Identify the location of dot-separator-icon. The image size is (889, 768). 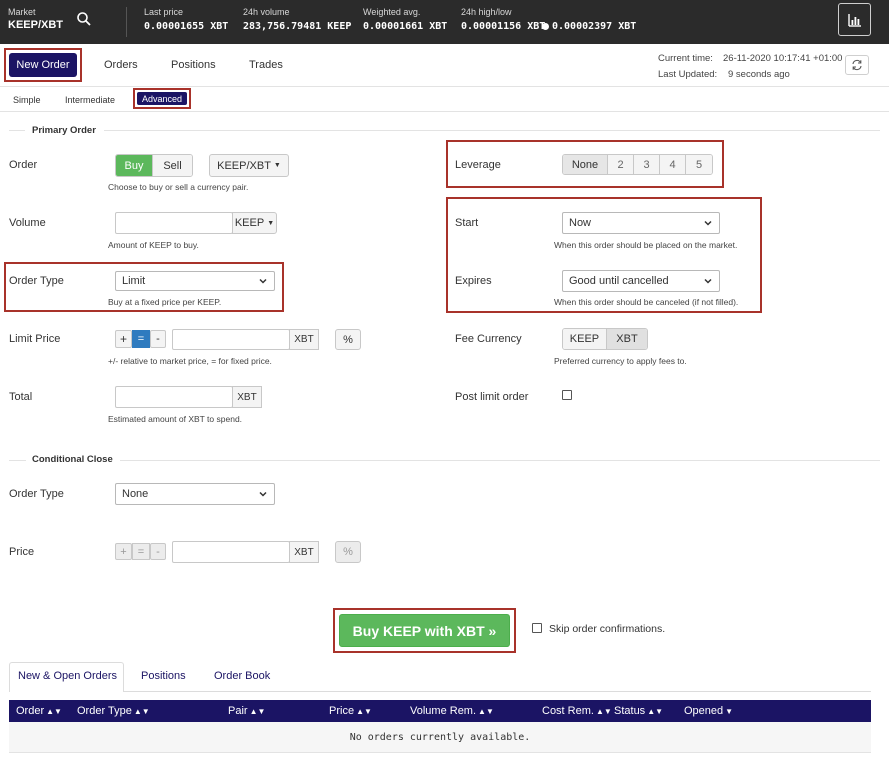
(545, 26).